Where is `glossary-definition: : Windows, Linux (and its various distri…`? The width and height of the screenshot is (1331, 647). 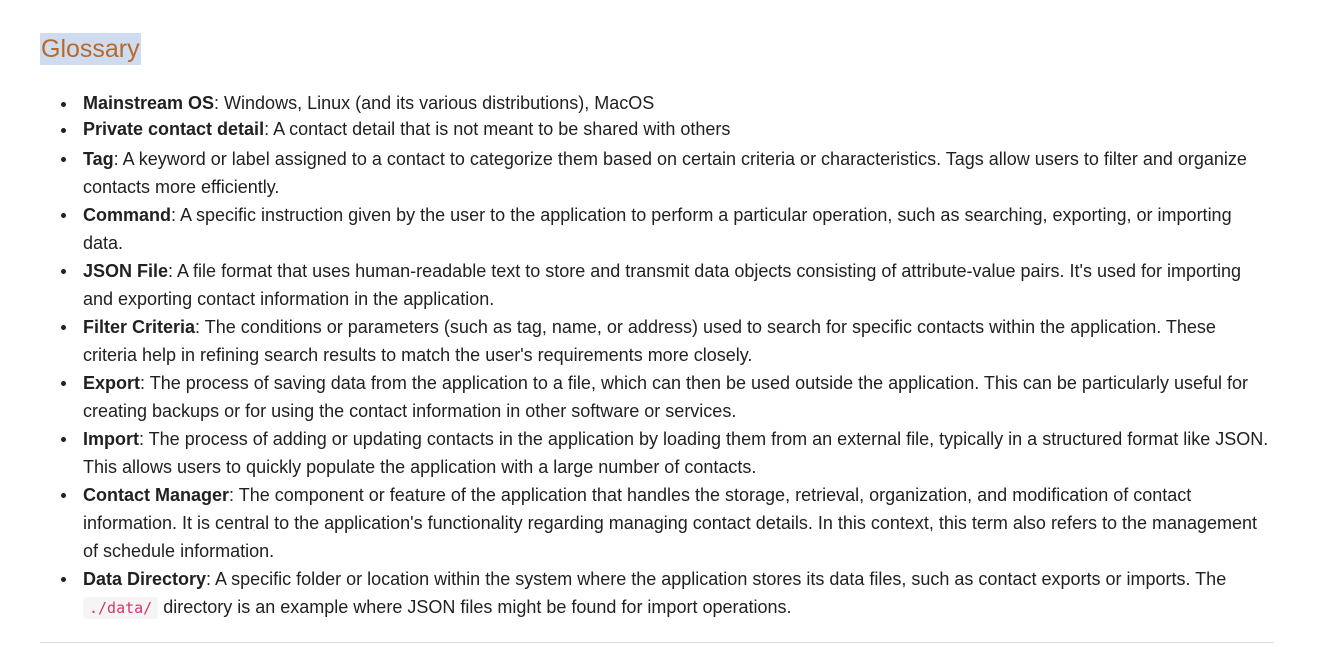
glossary-definition: : Windows, Linux (and its various distri… is located at coordinates (434, 103).